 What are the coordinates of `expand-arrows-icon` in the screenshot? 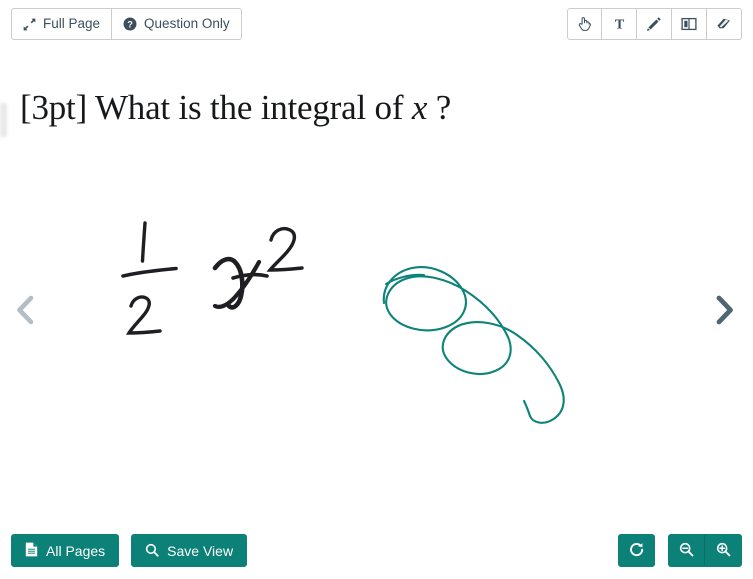 It's located at (29, 24).